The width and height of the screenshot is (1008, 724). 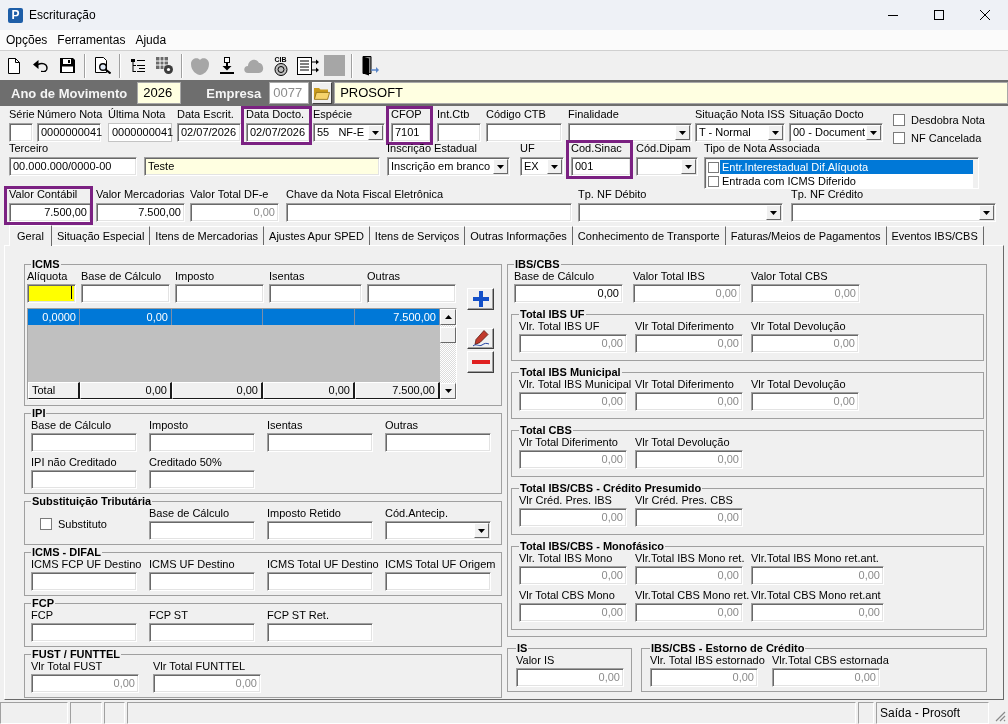 I want to click on door-icon, so click(x=369, y=65).